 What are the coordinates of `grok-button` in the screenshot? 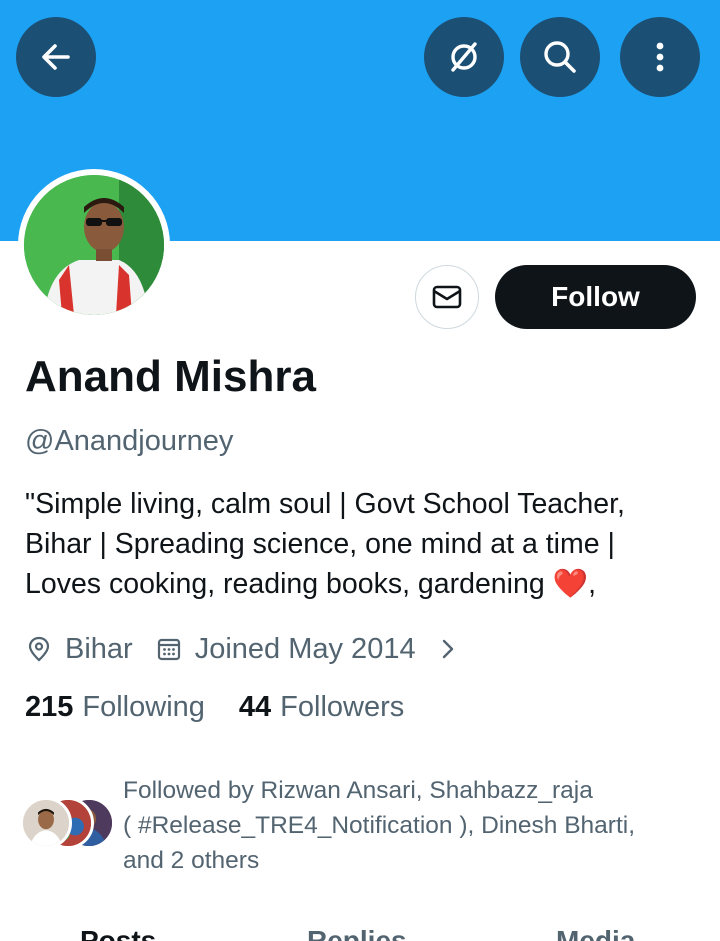 It's located at (464, 57).